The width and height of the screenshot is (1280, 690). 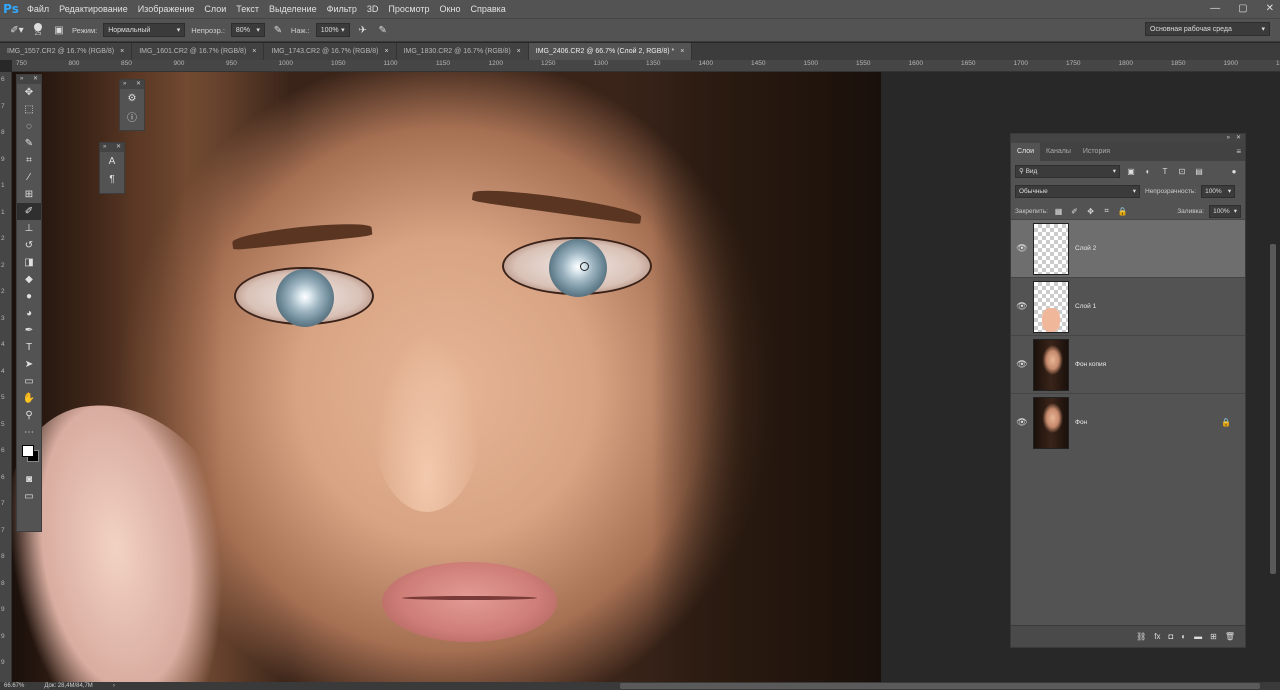 I want to click on flow-field: 100% ▾, so click(x=332, y=30).